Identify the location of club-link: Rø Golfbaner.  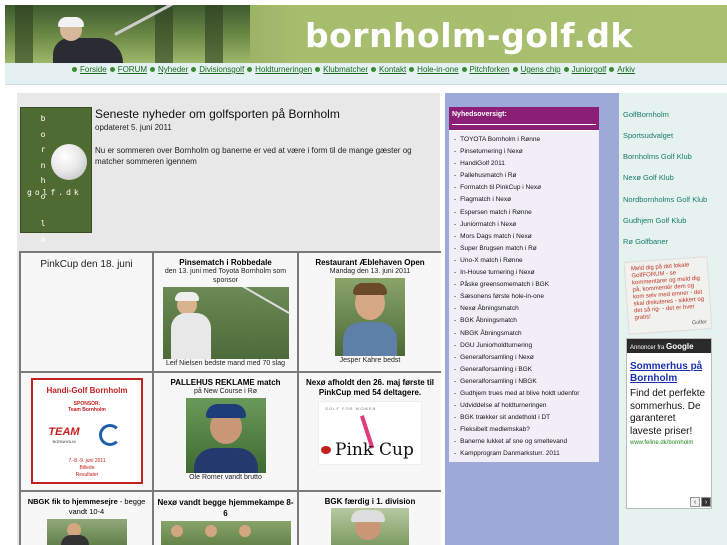
(645, 241).